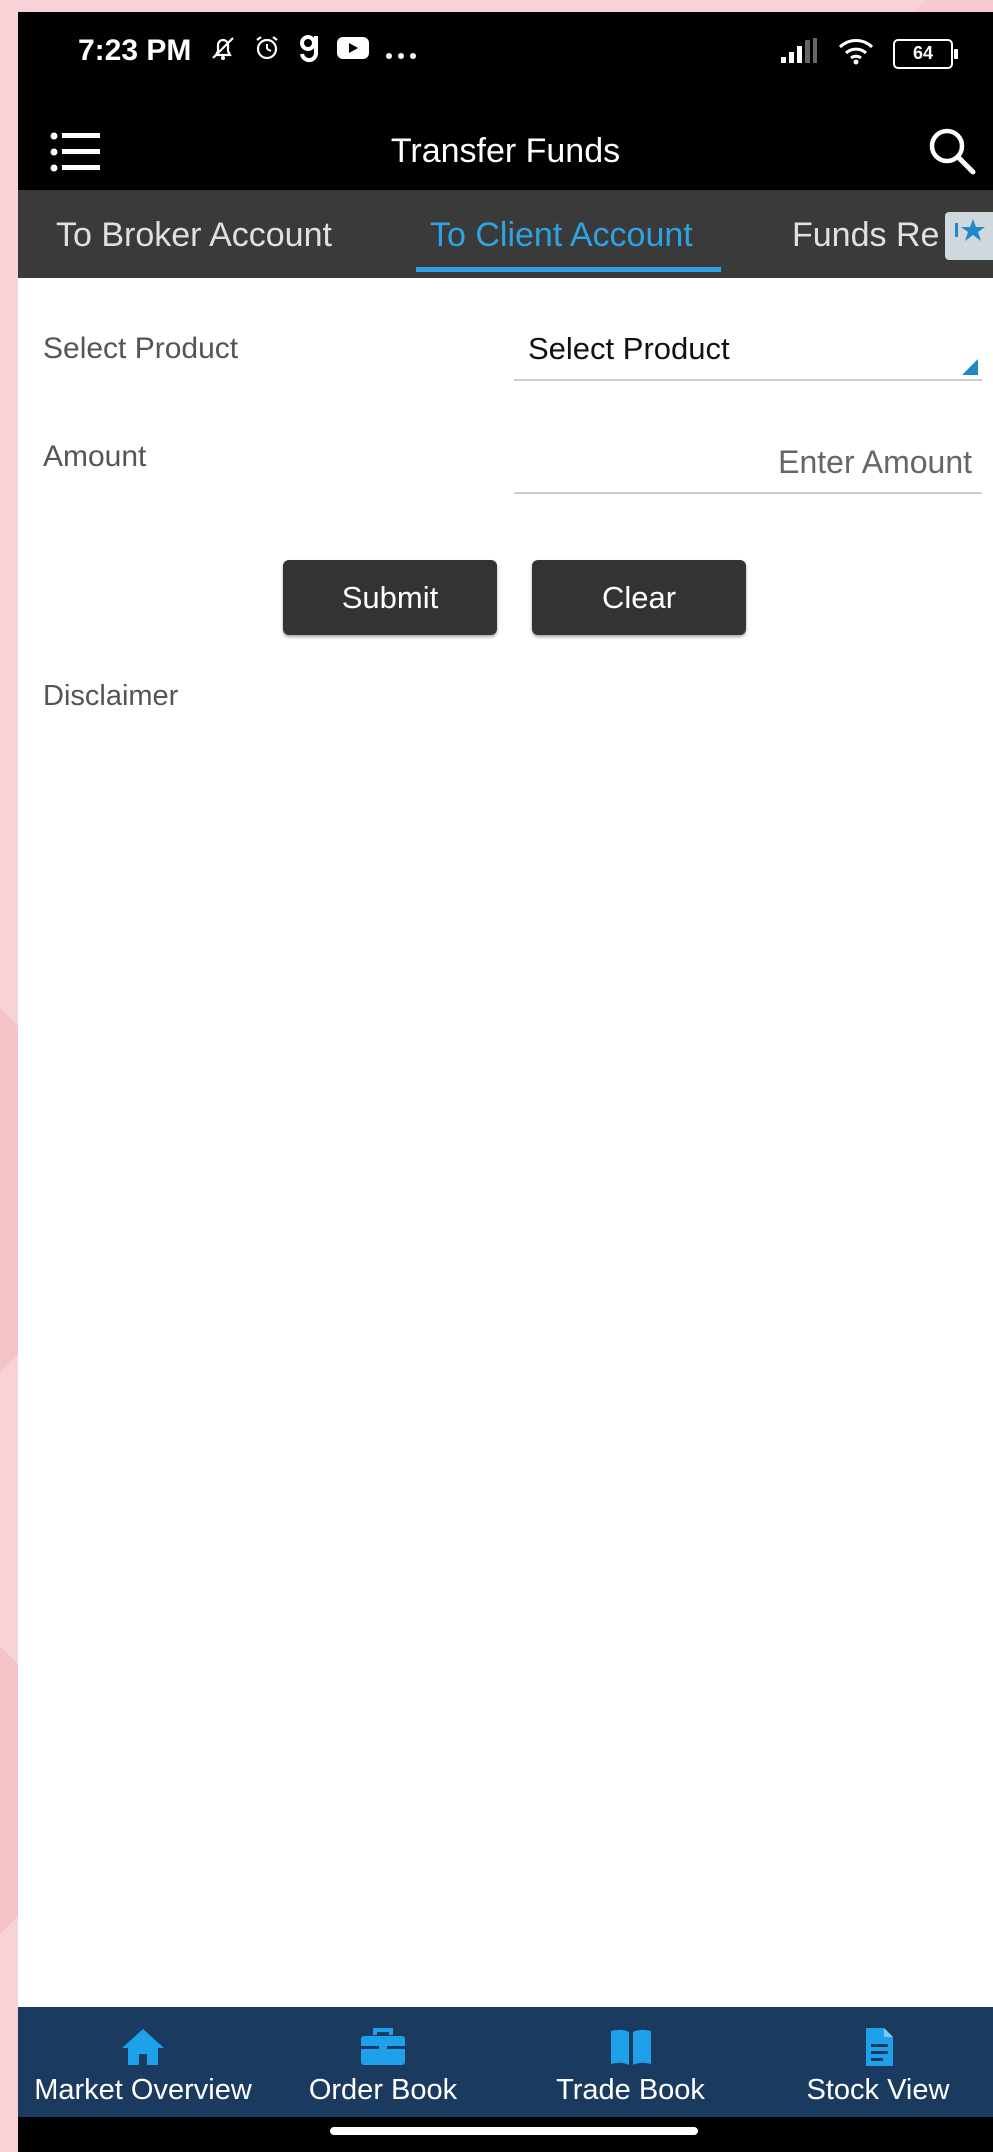  What do you see at coordinates (970, 367) in the screenshot?
I see `dropdown-arrow-icon` at bounding box center [970, 367].